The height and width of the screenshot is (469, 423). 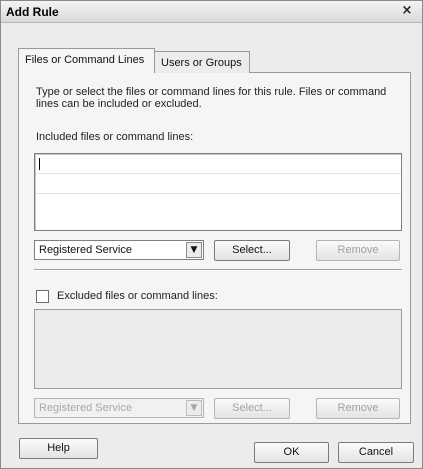 I want to click on excluded-checkbox, so click(x=42, y=296).